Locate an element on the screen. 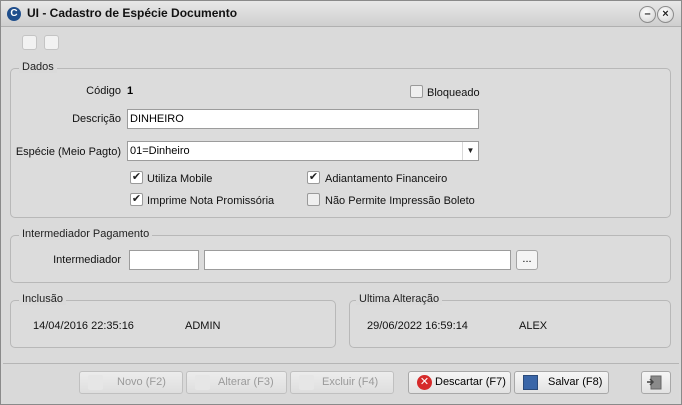  dados-group-label: Dados is located at coordinates (38, 67).